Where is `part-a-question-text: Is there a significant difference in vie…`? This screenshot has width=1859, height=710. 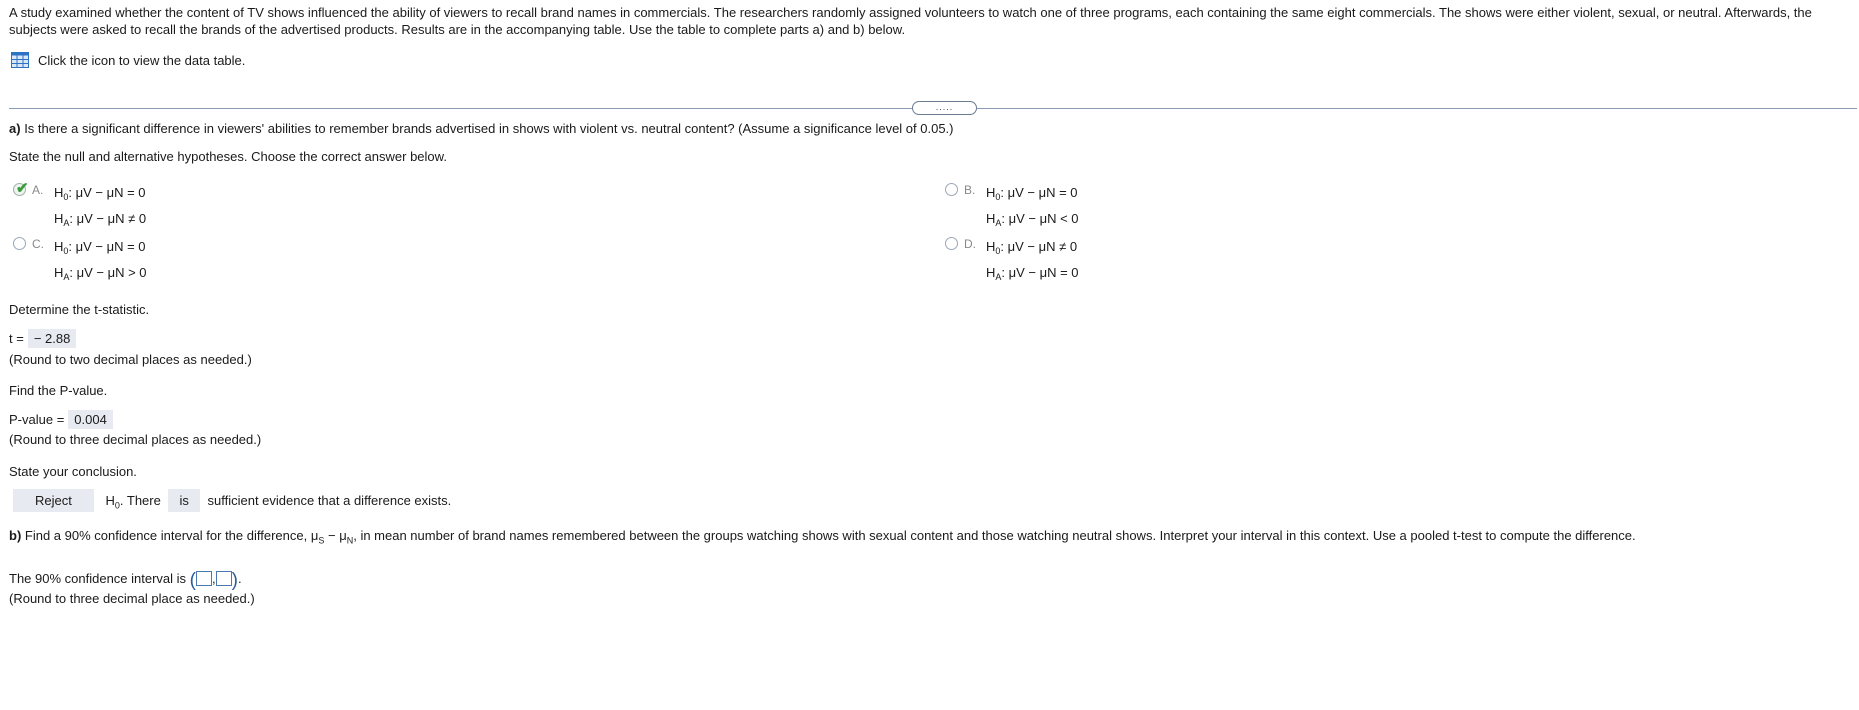 part-a-question-text: Is there a significant difference in vie… is located at coordinates (489, 128).